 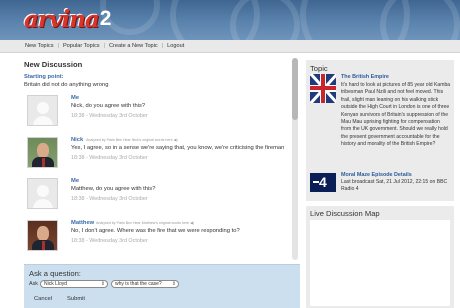 What do you see at coordinates (380, 263) in the screenshot?
I see `discussion-map-canvas` at bounding box center [380, 263].